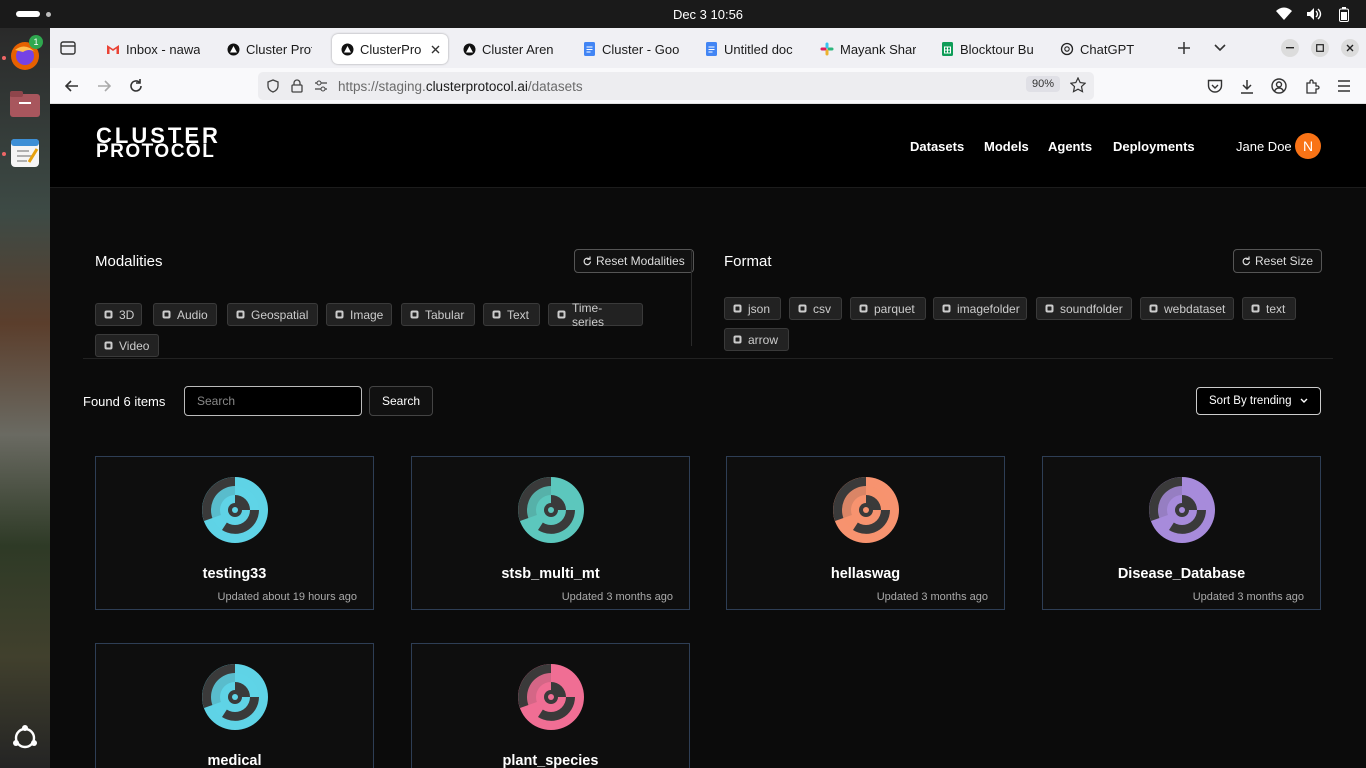 This screenshot has height=768, width=1366. Describe the element at coordinates (1284, 14) in the screenshot. I see `wifi-icon` at that location.